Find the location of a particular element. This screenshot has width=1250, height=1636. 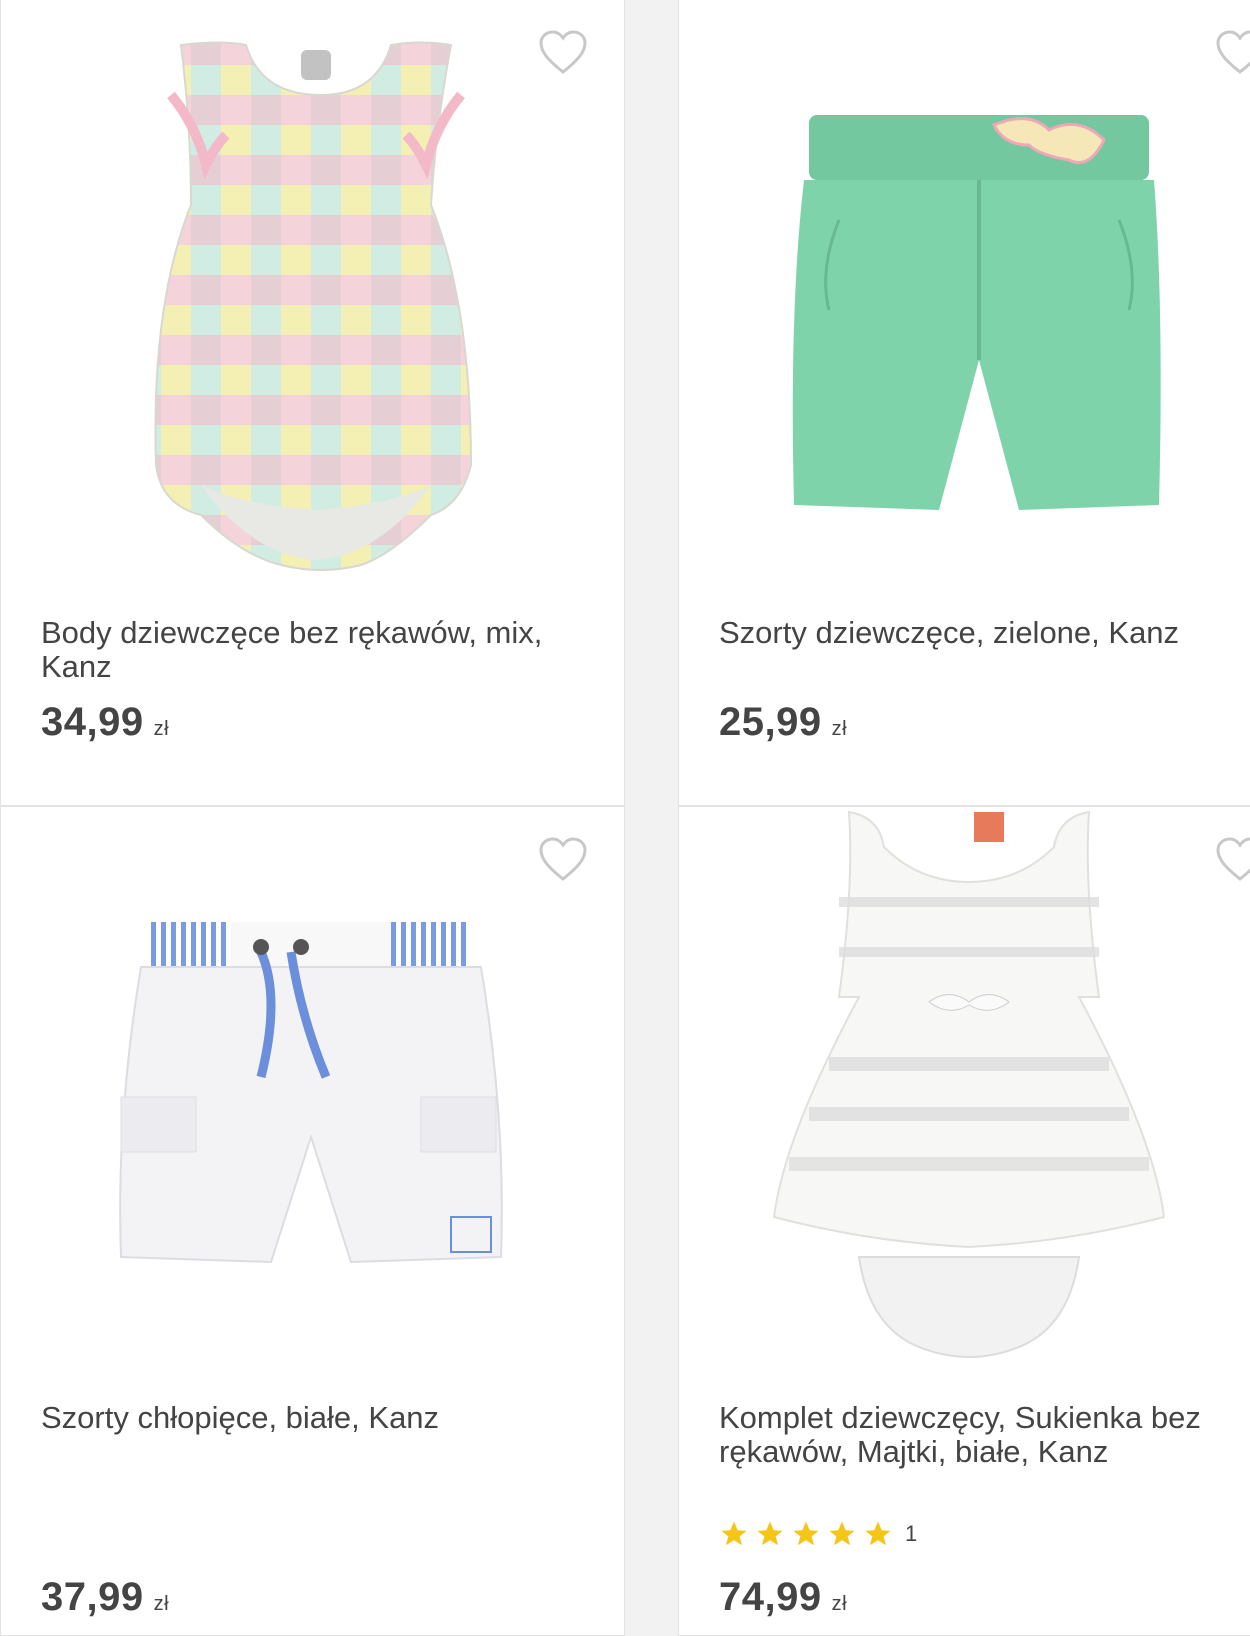

product-title: Body dziewczęce bez rękawów, mix, Kanz is located at coordinates (321, 650).